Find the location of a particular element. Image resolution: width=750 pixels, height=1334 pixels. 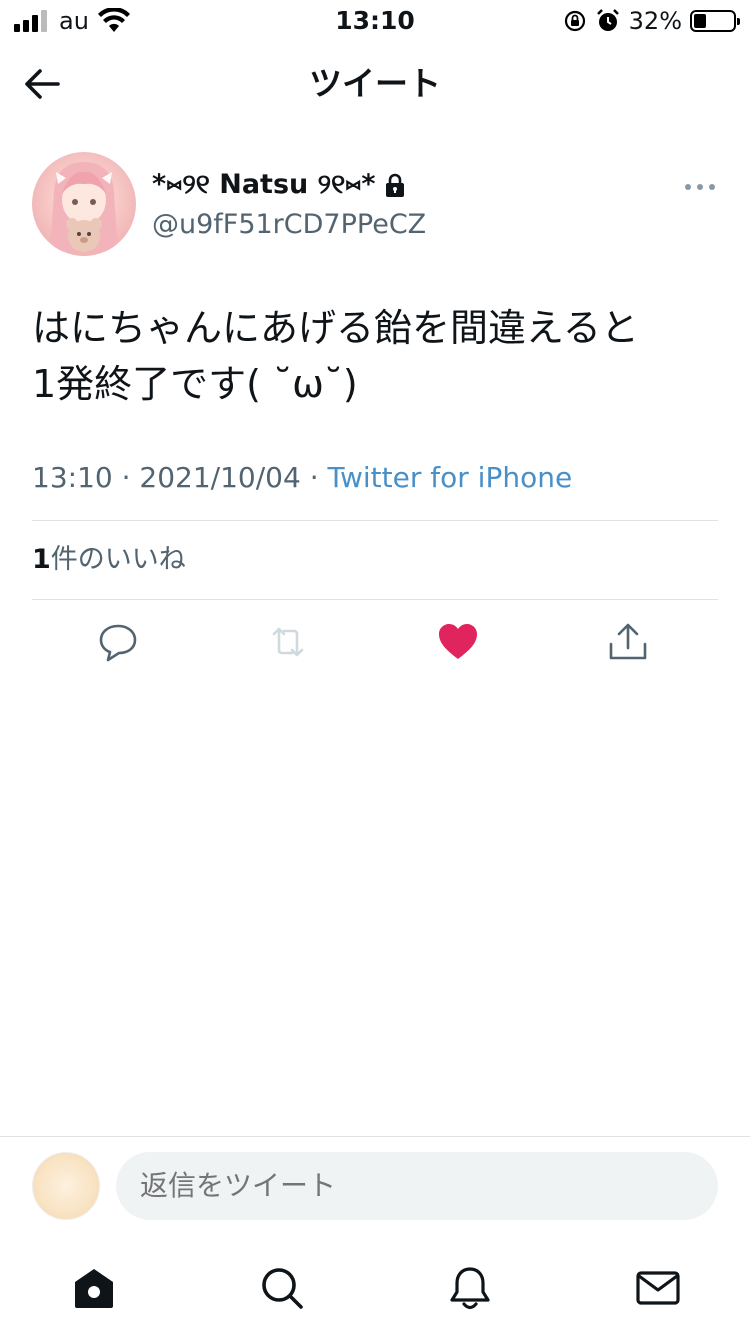

tweet-time: 13:10 is located at coordinates (72, 477).